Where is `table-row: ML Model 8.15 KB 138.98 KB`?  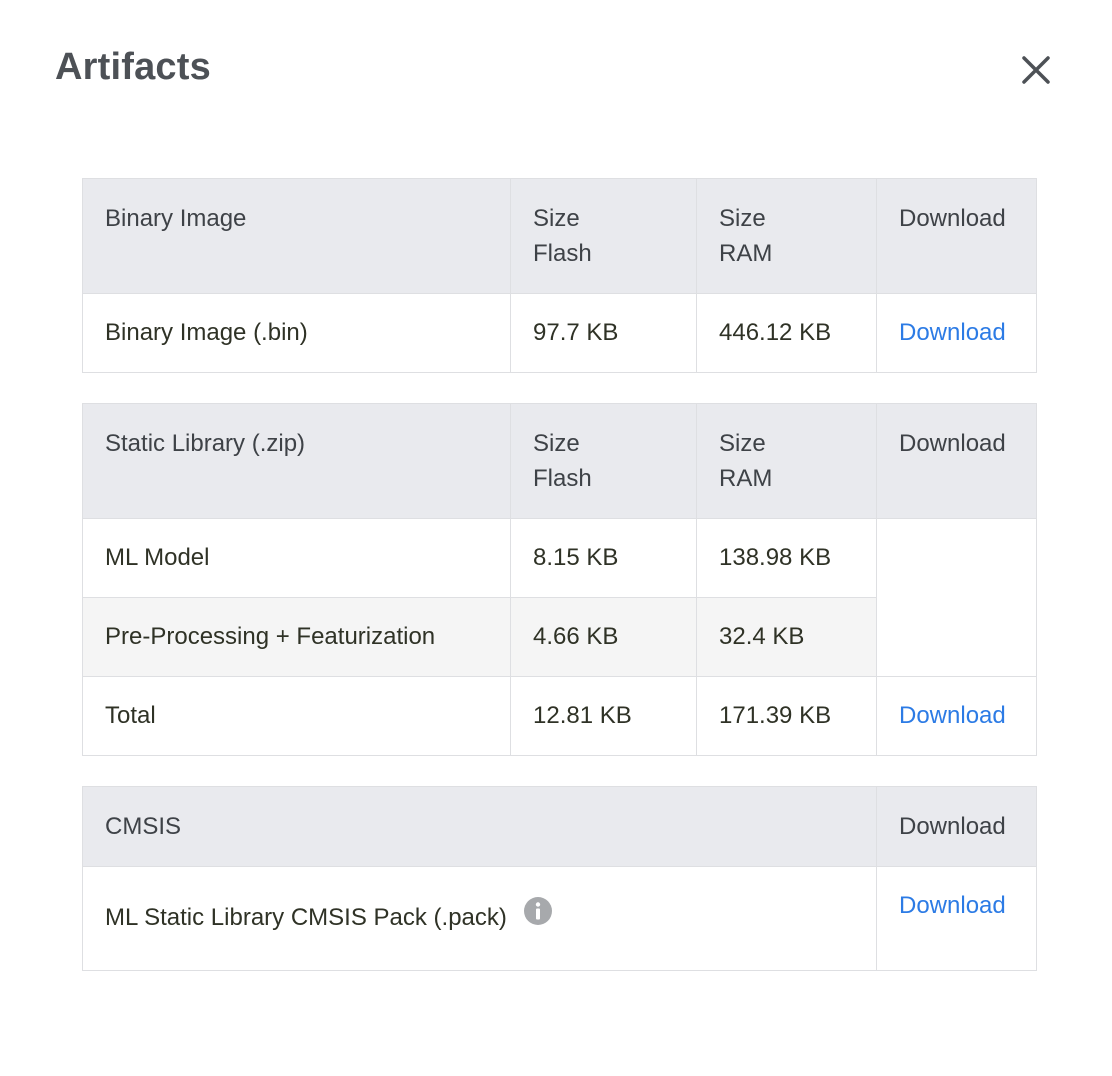 table-row: ML Model 8.15 KB 138.98 KB is located at coordinates (559, 597).